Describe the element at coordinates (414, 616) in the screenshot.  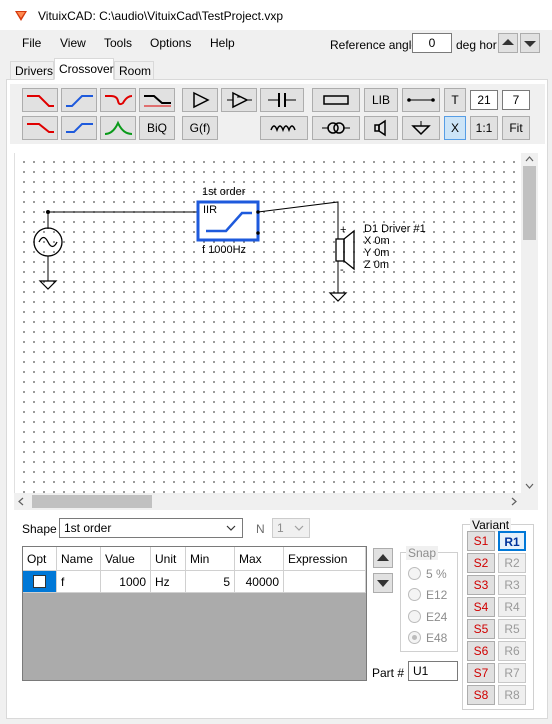
I see `snap-e24-radio` at that location.